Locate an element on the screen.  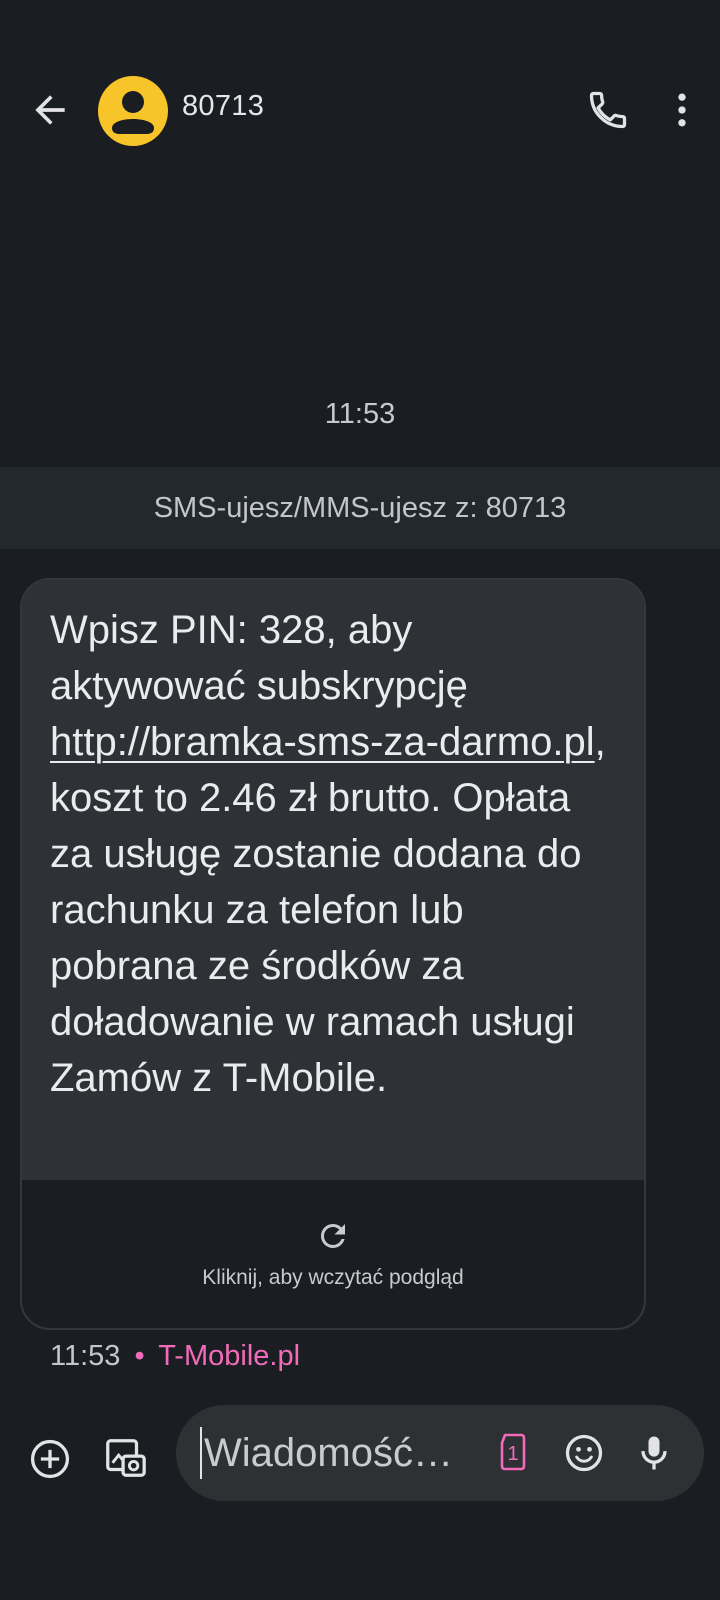
person-avatar-icon is located at coordinates (133, 112).